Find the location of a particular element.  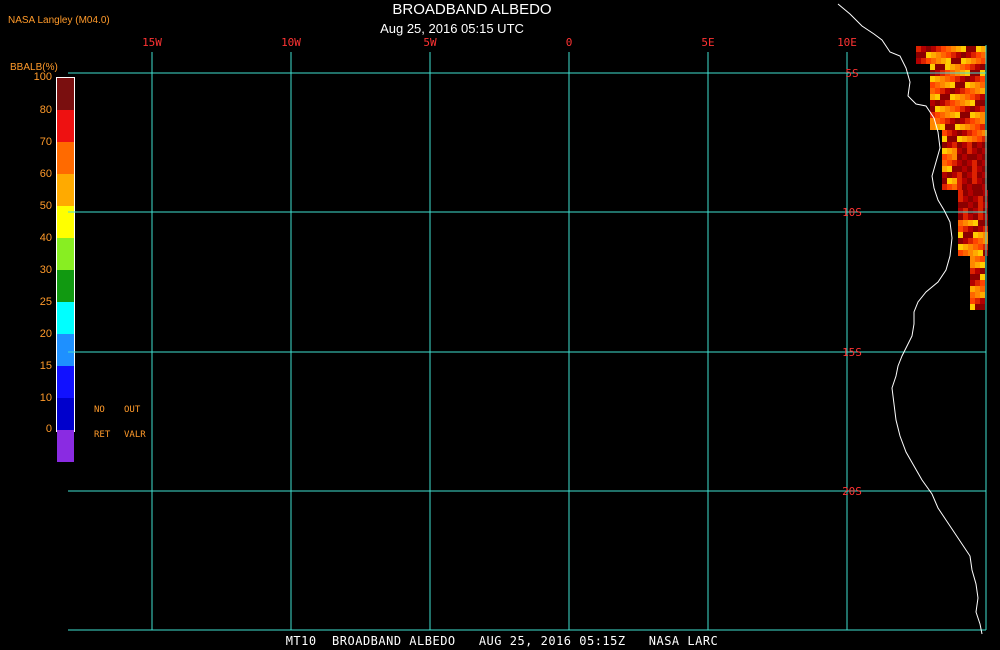

albedo-data-field is located at coordinates (952, 178).